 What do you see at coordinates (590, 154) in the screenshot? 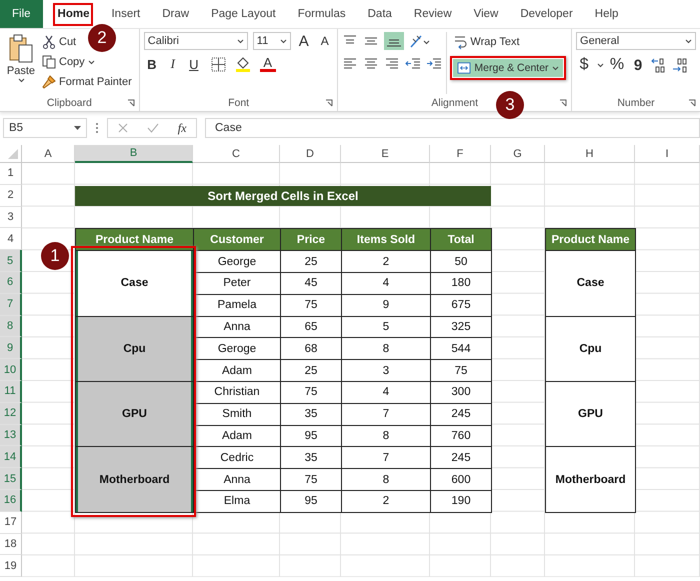
I see `column-header: H` at bounding box center [590, 154].